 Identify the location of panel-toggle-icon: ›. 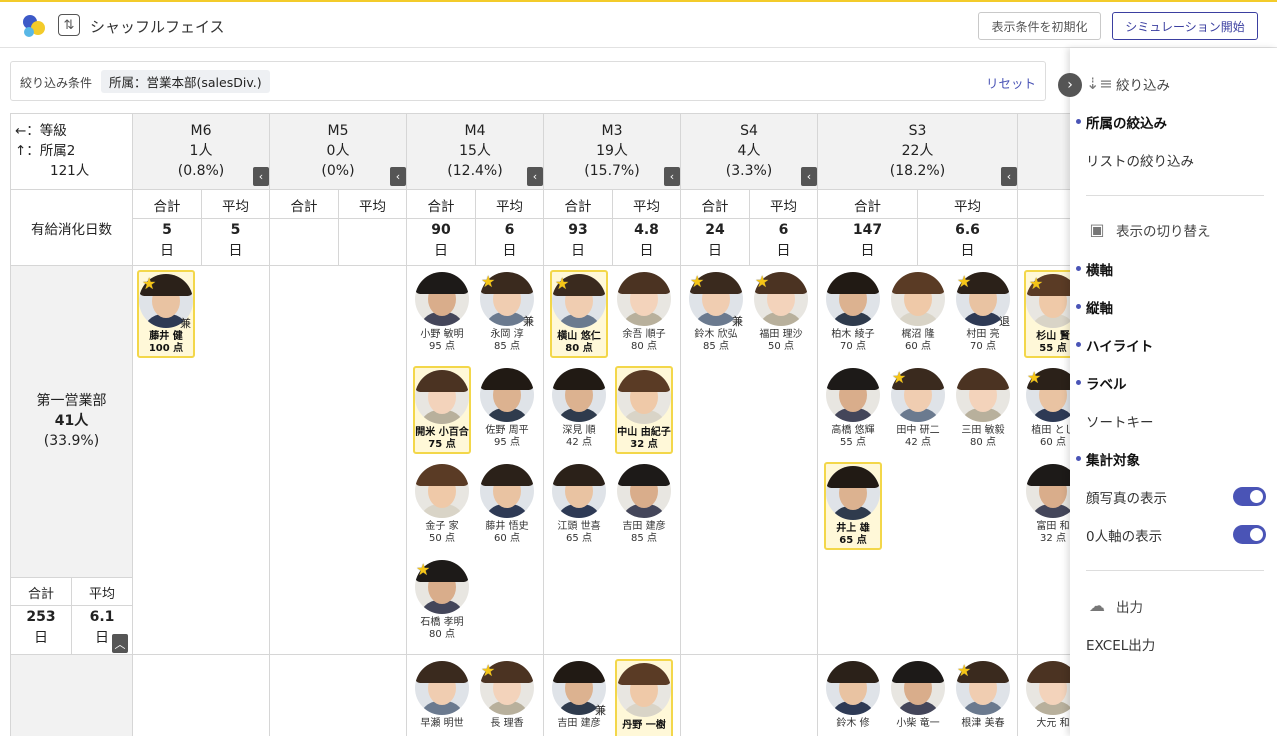
(1070, 85).